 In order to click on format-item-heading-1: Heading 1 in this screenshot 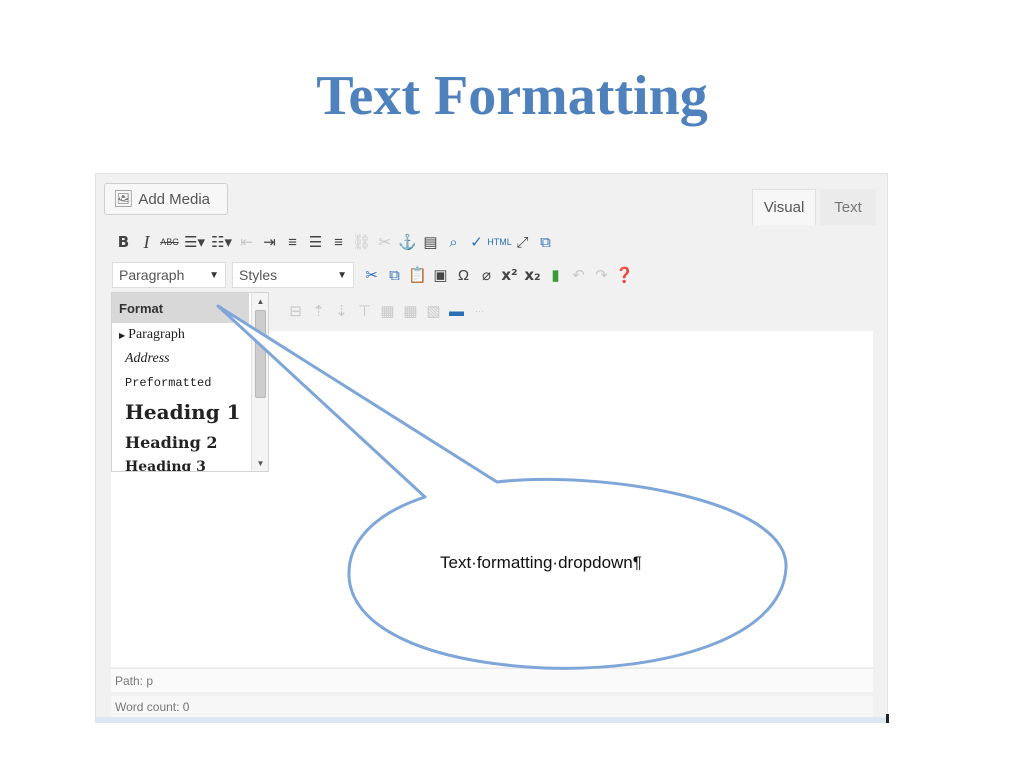, I will do `click(193, 412)`.